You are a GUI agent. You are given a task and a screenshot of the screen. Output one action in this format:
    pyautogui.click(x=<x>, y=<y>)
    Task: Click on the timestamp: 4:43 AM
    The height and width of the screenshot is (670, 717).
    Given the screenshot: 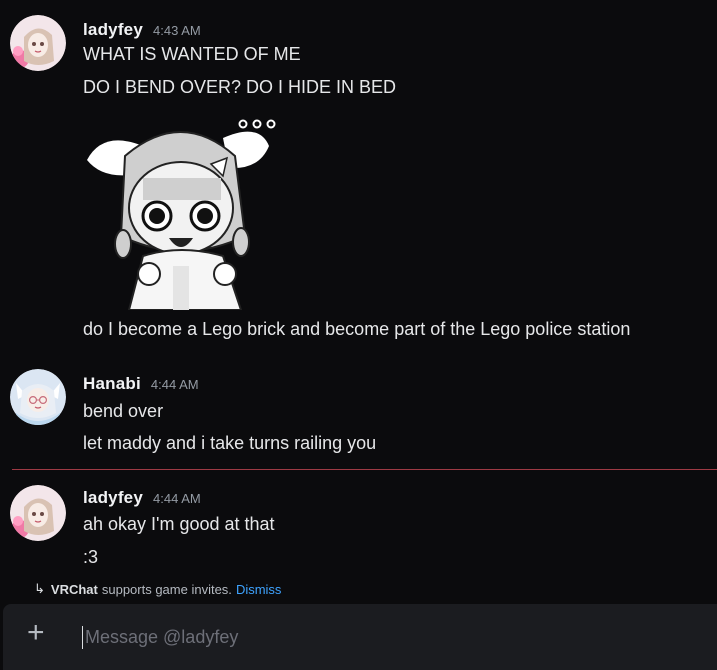 What is the action you would take?
    pyautogui.click(x=177, y=30)
    